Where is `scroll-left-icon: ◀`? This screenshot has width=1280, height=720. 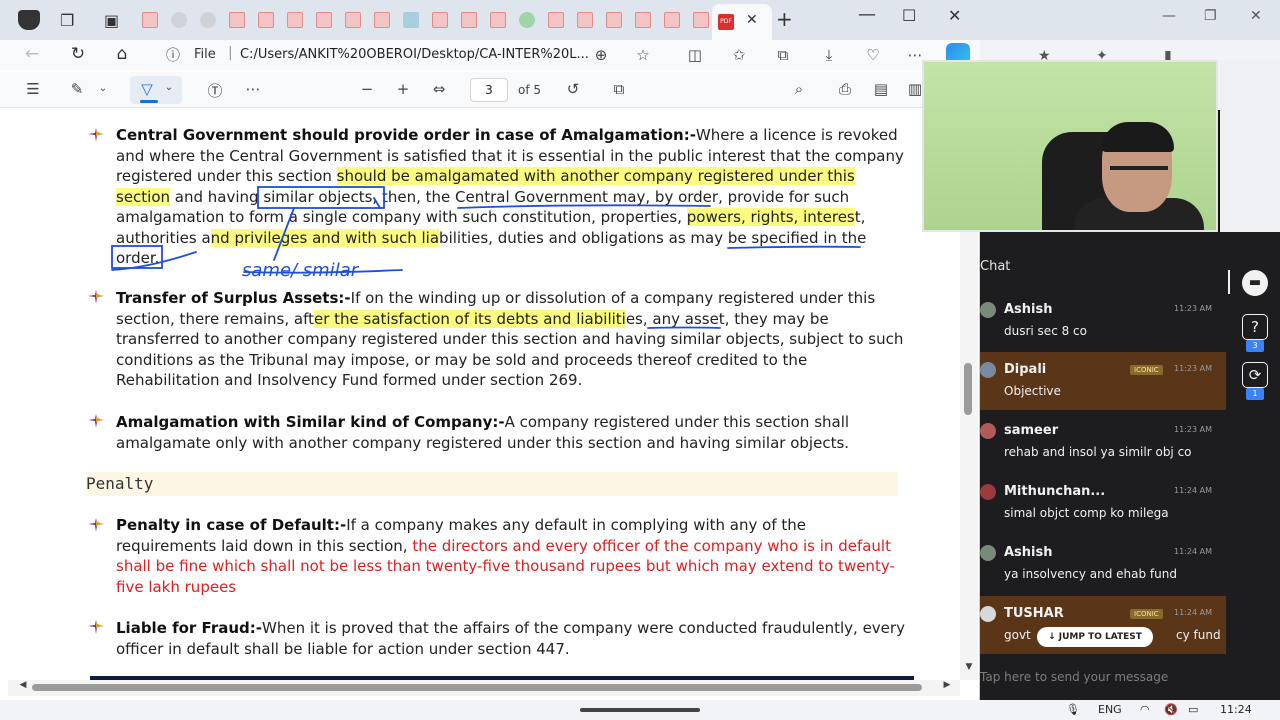 scroll-left-icon: ◀ is located at coordinates (23, 685).